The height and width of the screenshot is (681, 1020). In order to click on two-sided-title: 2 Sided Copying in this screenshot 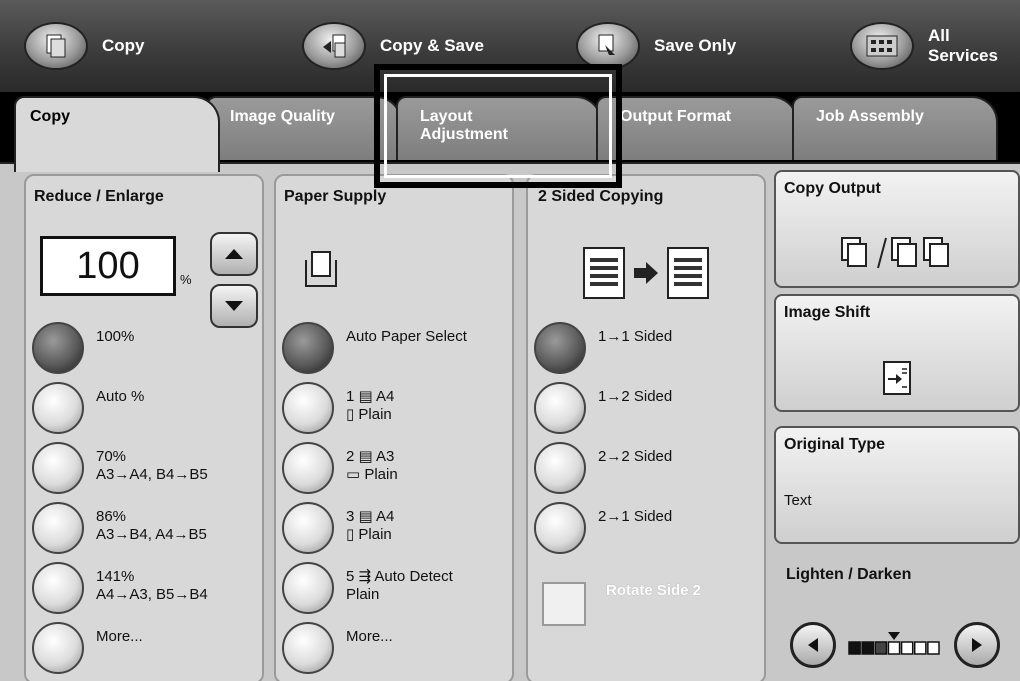, I will do `click(601, 196)`.